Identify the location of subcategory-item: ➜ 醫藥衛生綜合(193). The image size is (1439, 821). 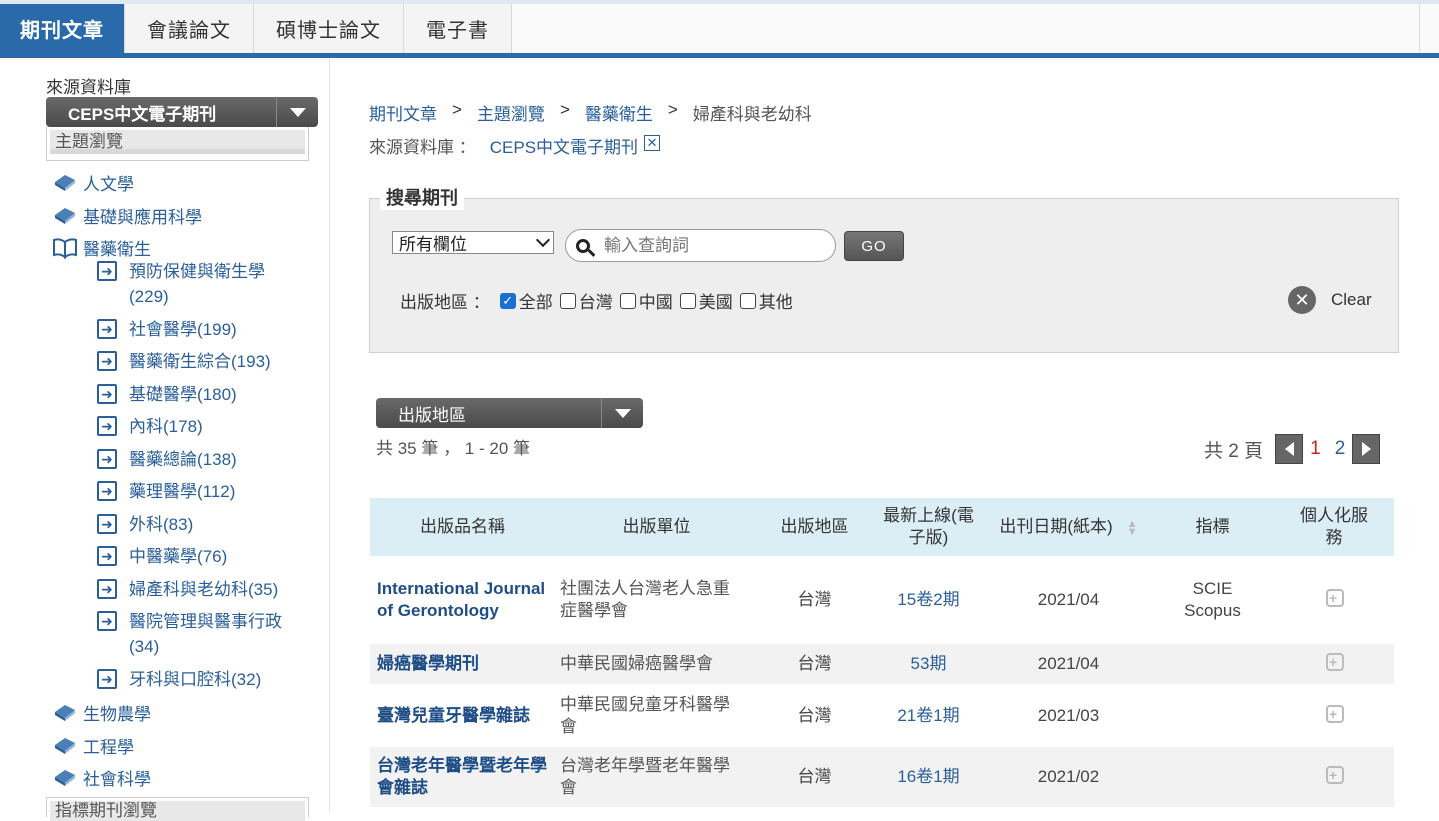
(207, 361).